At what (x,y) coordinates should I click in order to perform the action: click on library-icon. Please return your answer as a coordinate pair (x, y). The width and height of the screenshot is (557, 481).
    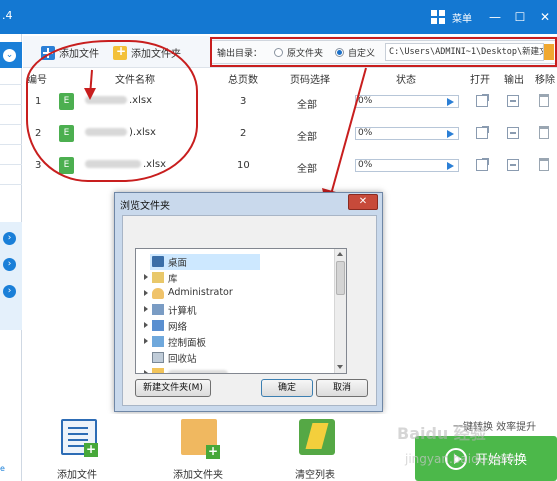
    Looking at the image, I should click on (158, 277).